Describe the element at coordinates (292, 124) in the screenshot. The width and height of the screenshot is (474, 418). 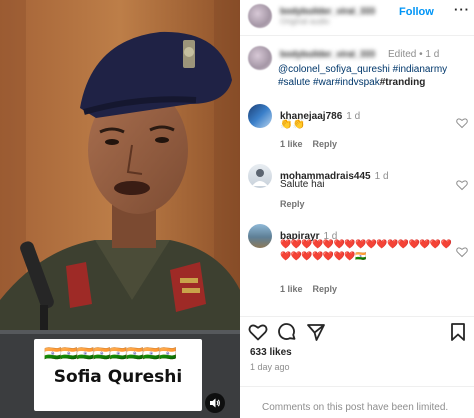
I see `comment-text: 👏👏` at that location.